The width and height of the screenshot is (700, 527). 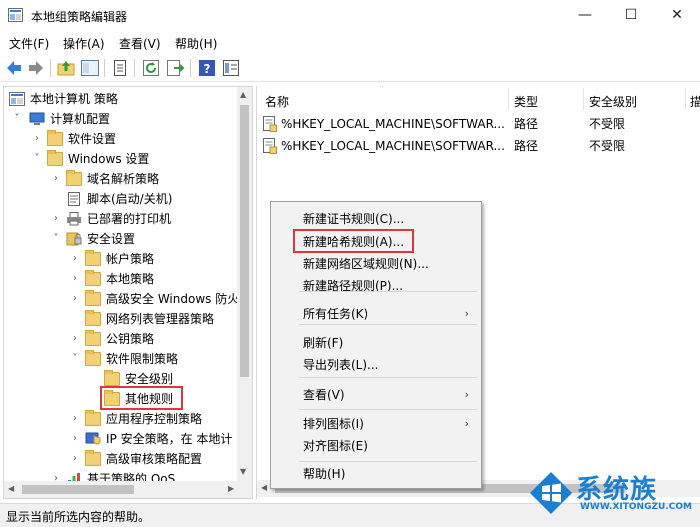 What do you see at coordinates (243, 94) in the screenshot?
I see `scroll-up-icon: ▲` at bounding box center [243, 94].